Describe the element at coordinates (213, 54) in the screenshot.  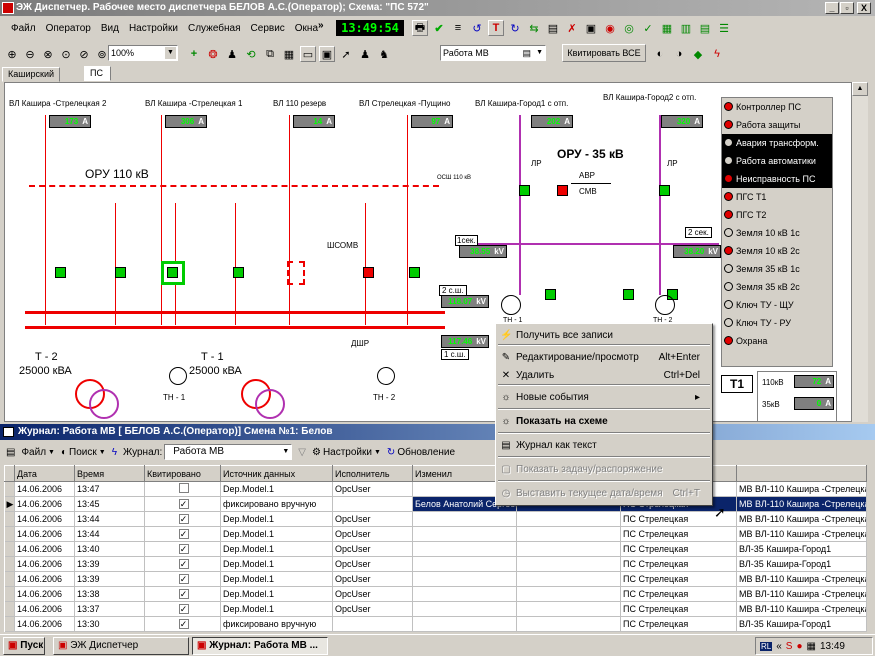
I see `settings-icon: ❂` at that location.